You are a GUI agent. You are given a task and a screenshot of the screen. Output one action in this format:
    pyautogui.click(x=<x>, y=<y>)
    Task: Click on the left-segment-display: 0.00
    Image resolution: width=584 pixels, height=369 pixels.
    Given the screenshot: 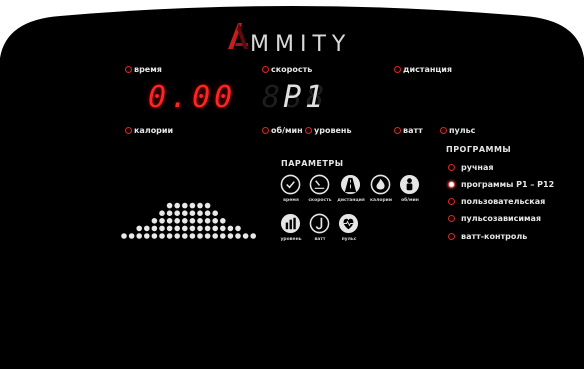 What is the action you would take?
    pyautogui.click(x=192, y=97)
    